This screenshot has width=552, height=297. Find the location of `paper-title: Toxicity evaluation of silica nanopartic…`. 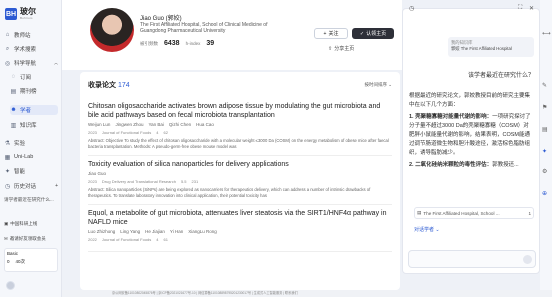

paper-title: Toxicity evaluation of silica nanopartic… is located at coordinates (240, 164).